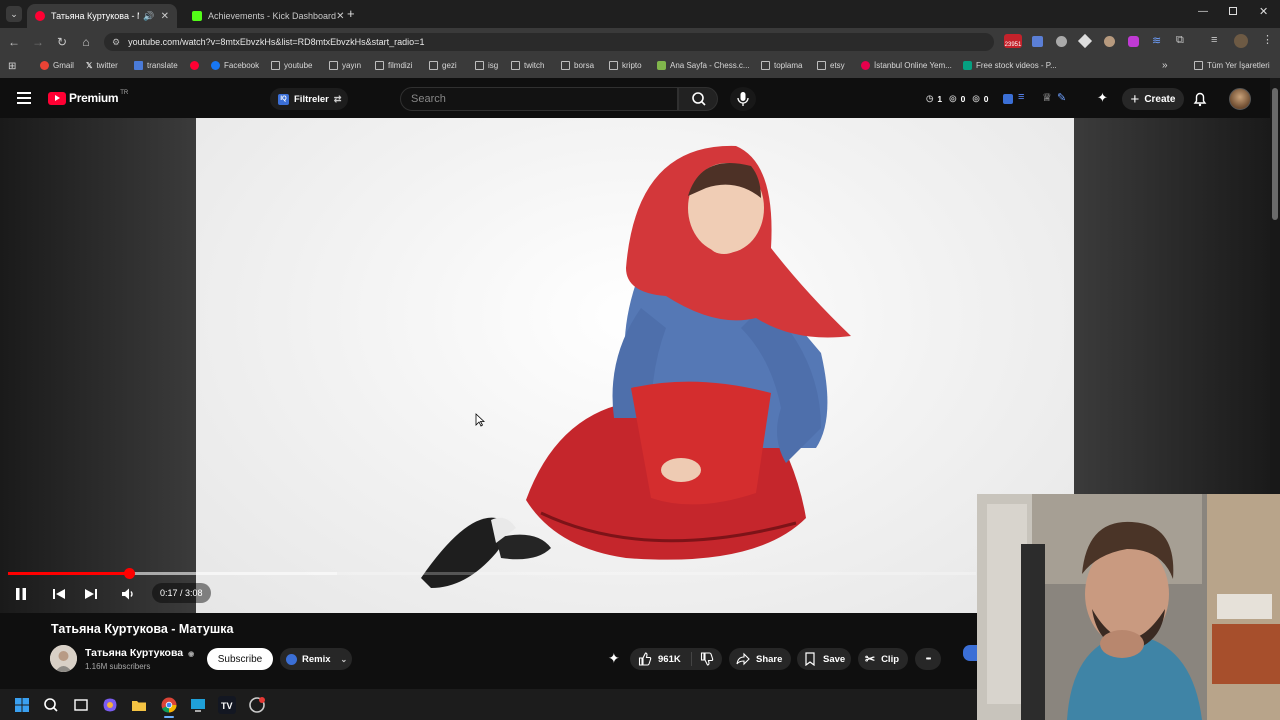 The height and width of the screenshot is (720, 1280). Describe the element at coordinates (1037, 41) in the screenshot. I see `translate-extension-icon` at that location.